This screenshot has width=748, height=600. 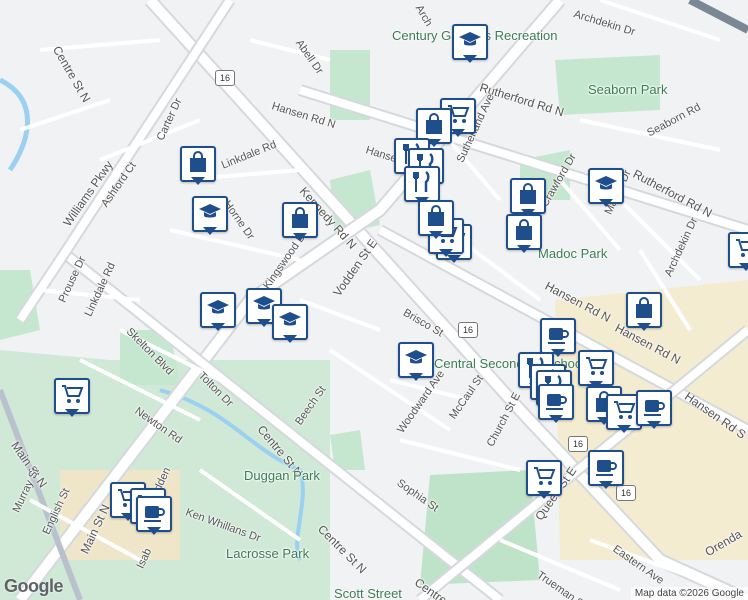 What do you see at coordinates (34, 586) in the screenshot?
I see `google-logo: Google` at bounding box center [34, 586].